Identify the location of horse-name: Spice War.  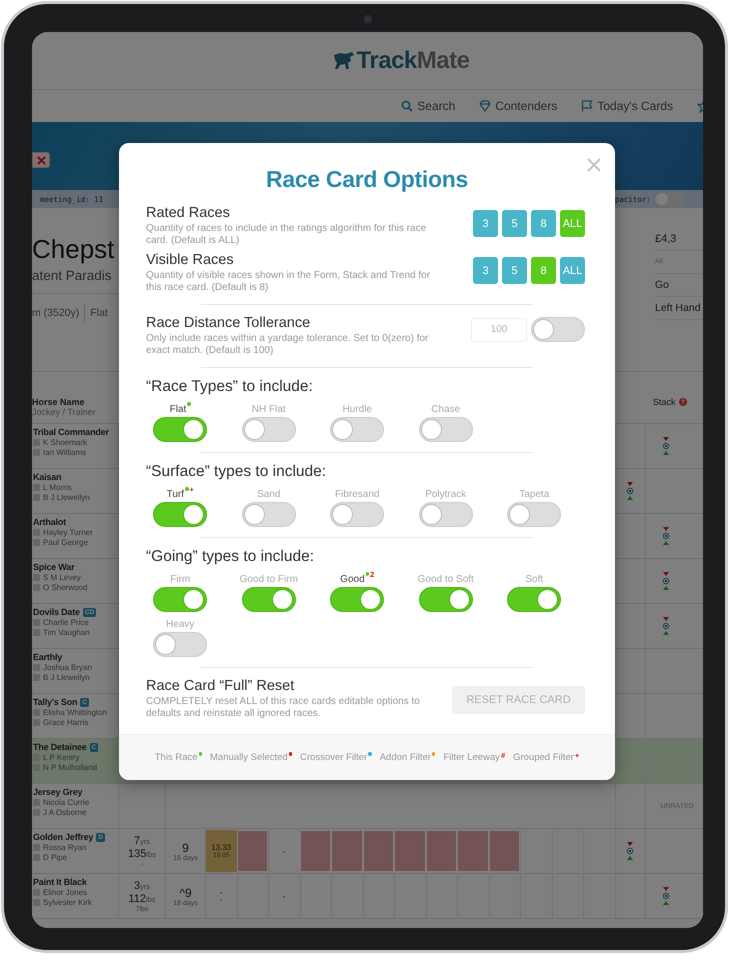
(53, 567).